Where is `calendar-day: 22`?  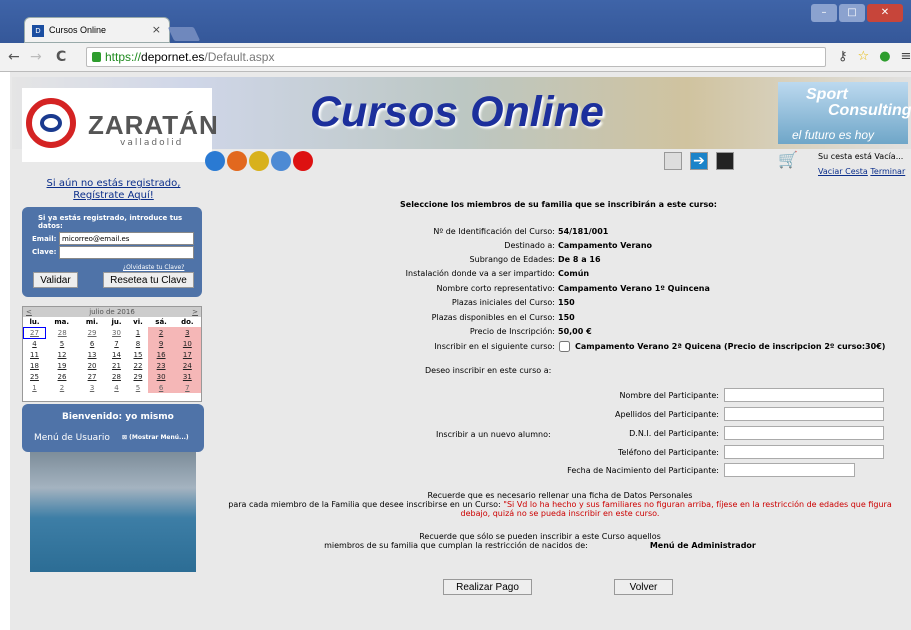 calendar-day: 22 is located at coordinates (137, 365).